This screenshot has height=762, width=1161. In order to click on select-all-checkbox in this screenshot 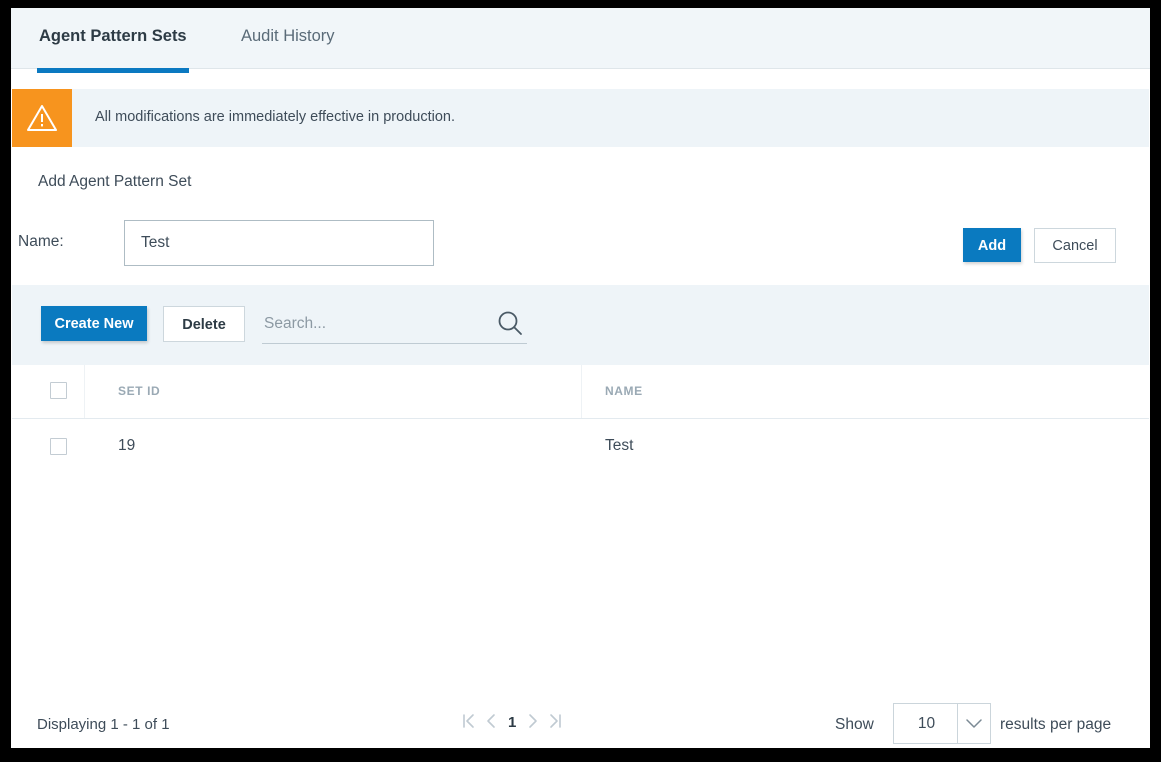, I will do `click(58, 390)`.